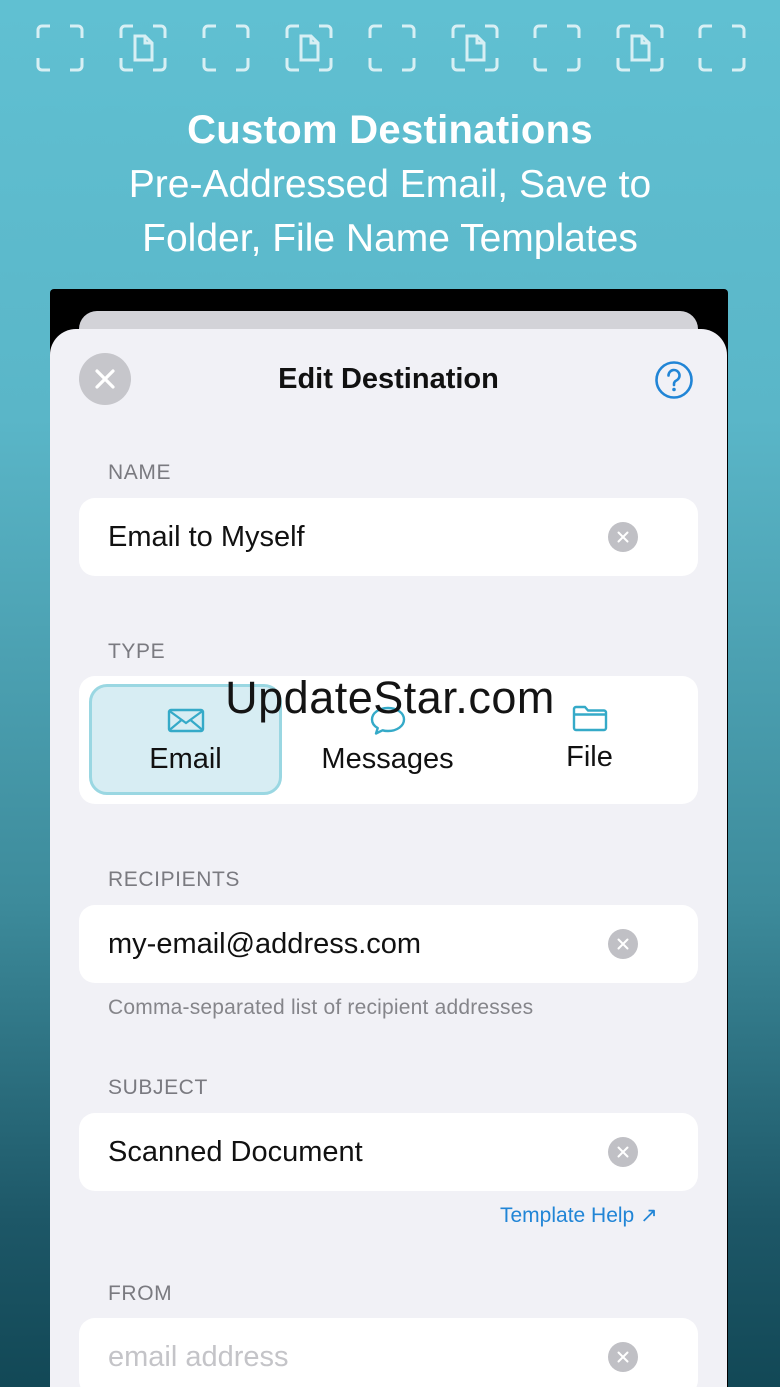 The image size is (780, 1387). I want to click on template-help-link: Template Help ↗, so click(579, 1215).